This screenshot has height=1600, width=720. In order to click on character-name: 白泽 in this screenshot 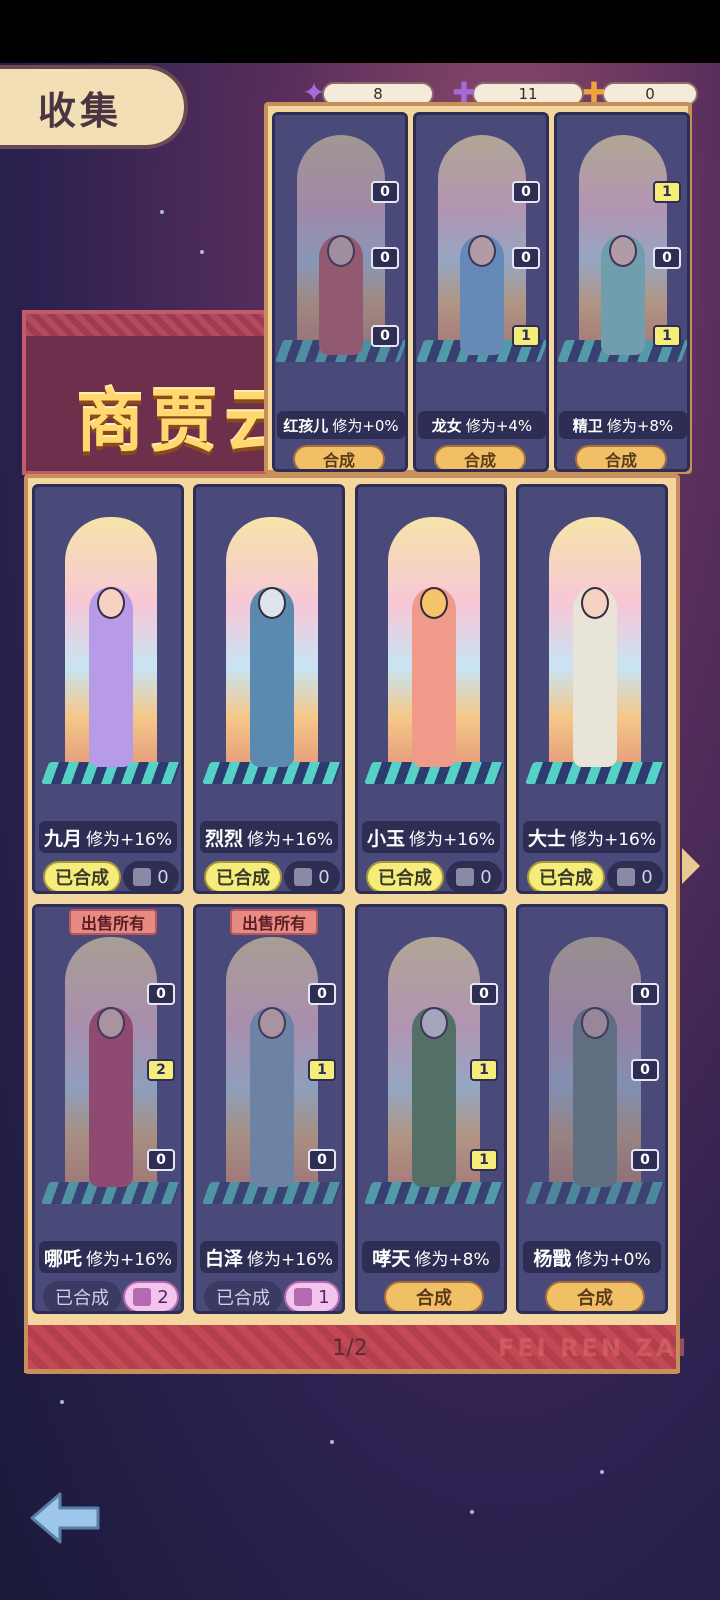, I will do `click(223, 1258)`.